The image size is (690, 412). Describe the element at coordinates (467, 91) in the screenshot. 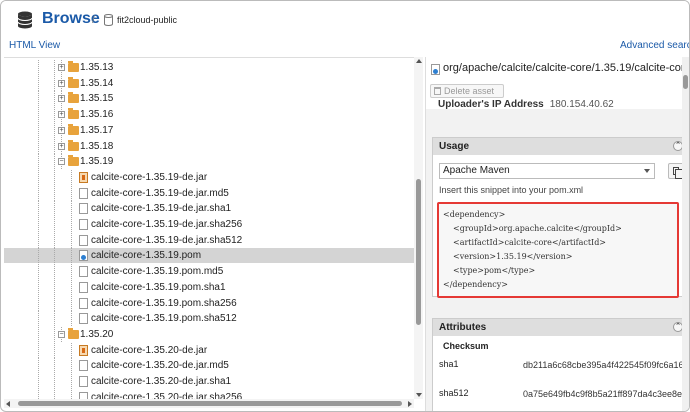

I see `delete-asset-button: Delete asset` at that location.